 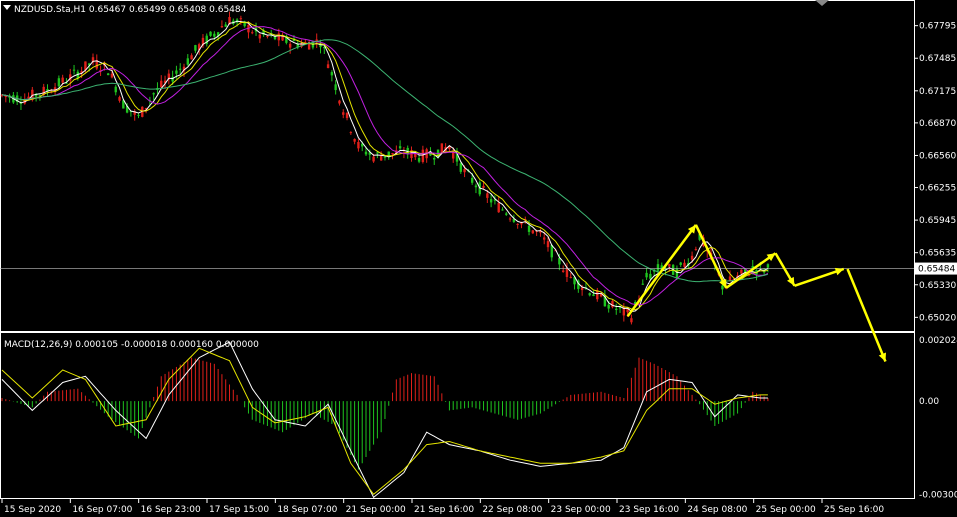 I want to click on time-tick-label: 16 Sep 07:00, so click(x=102, y=510).